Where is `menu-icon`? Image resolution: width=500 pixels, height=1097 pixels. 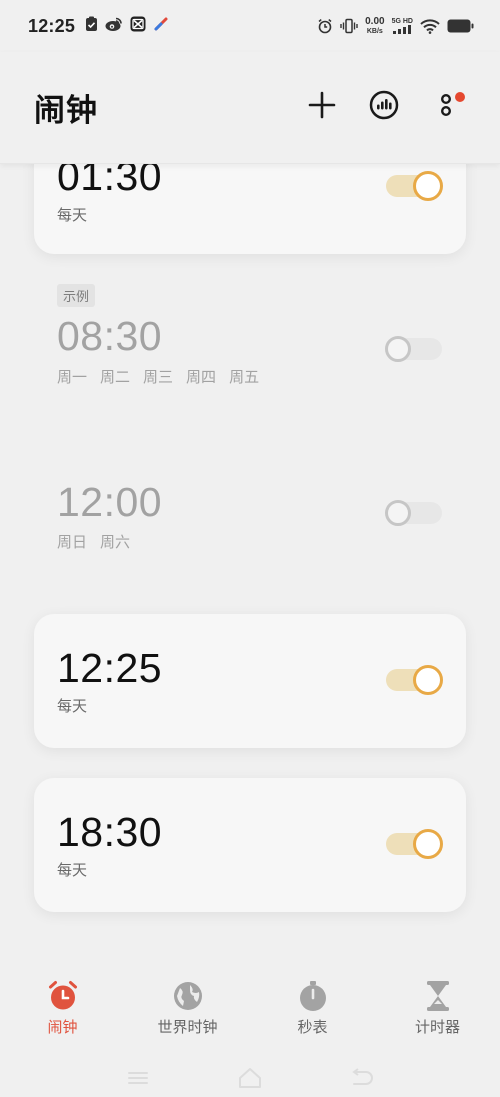 menu-icon is located at coordinates (138, 1080).